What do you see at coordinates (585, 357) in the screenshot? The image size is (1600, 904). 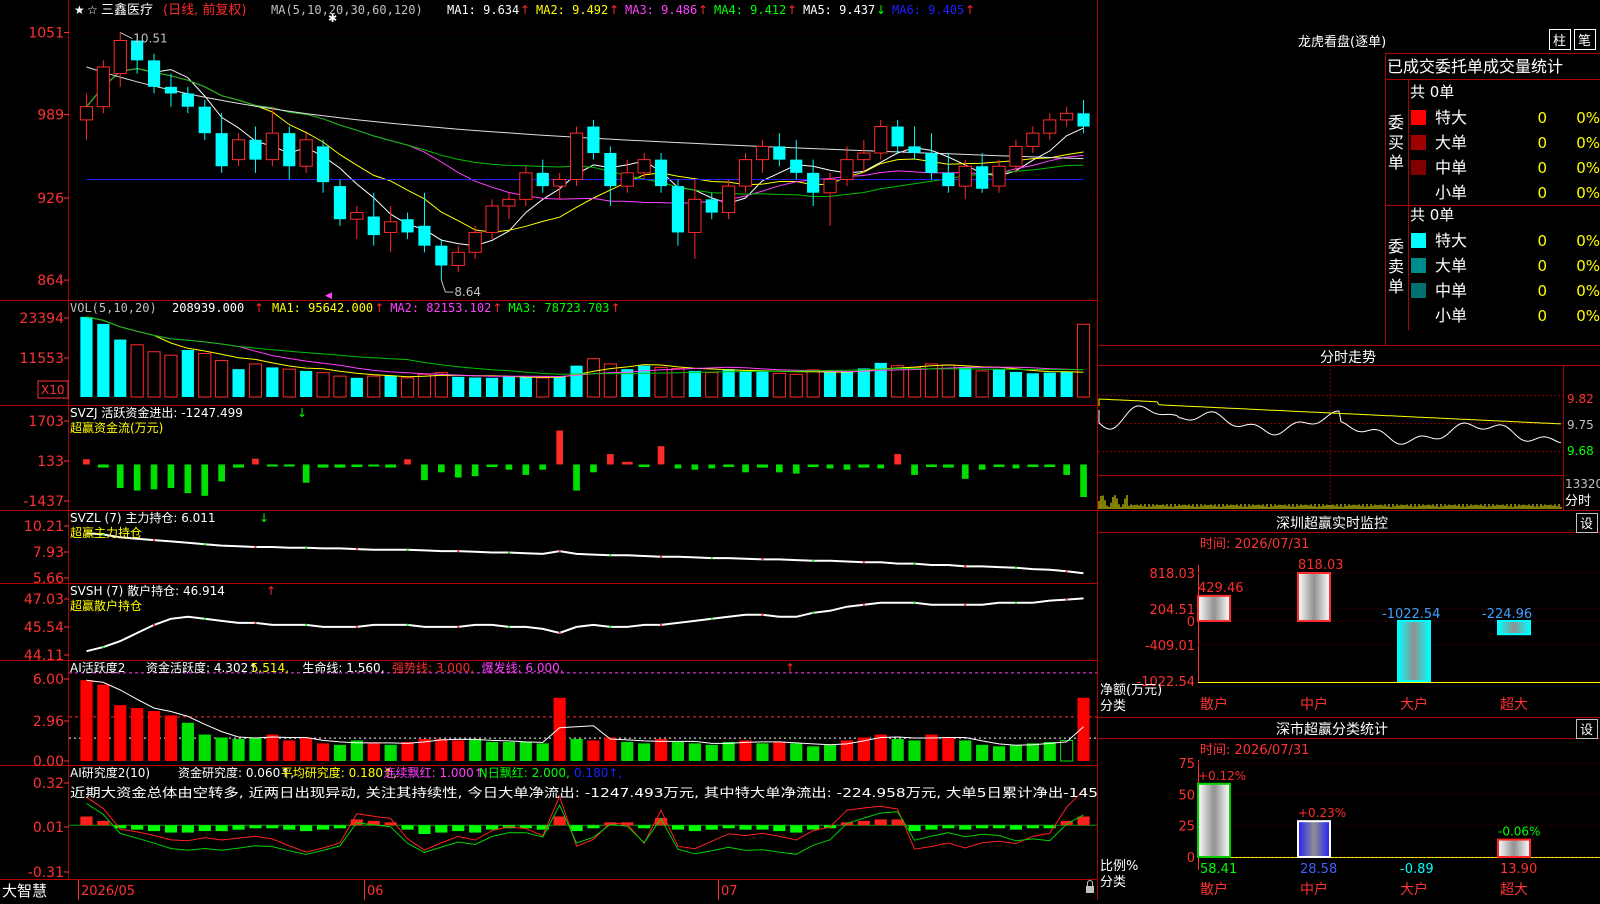 I see `volume-bars` at bounding box center [585, 357].